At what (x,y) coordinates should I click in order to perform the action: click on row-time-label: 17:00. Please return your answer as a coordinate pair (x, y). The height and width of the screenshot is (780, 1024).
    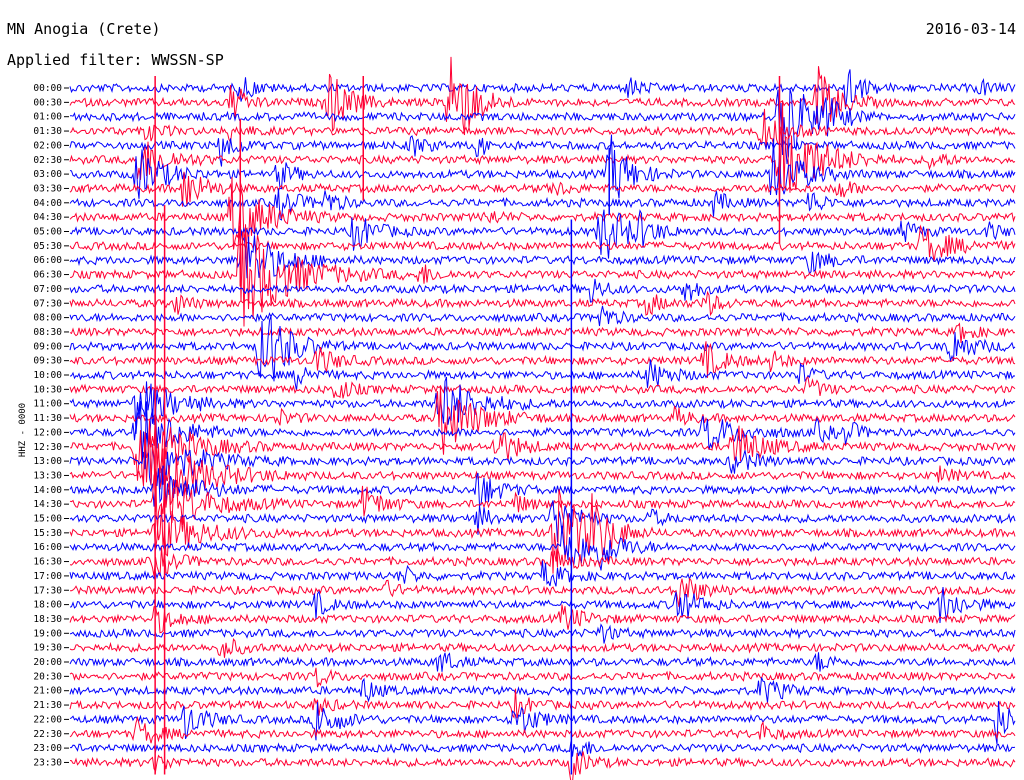
    Looking at the image, I should click on (47, 576).